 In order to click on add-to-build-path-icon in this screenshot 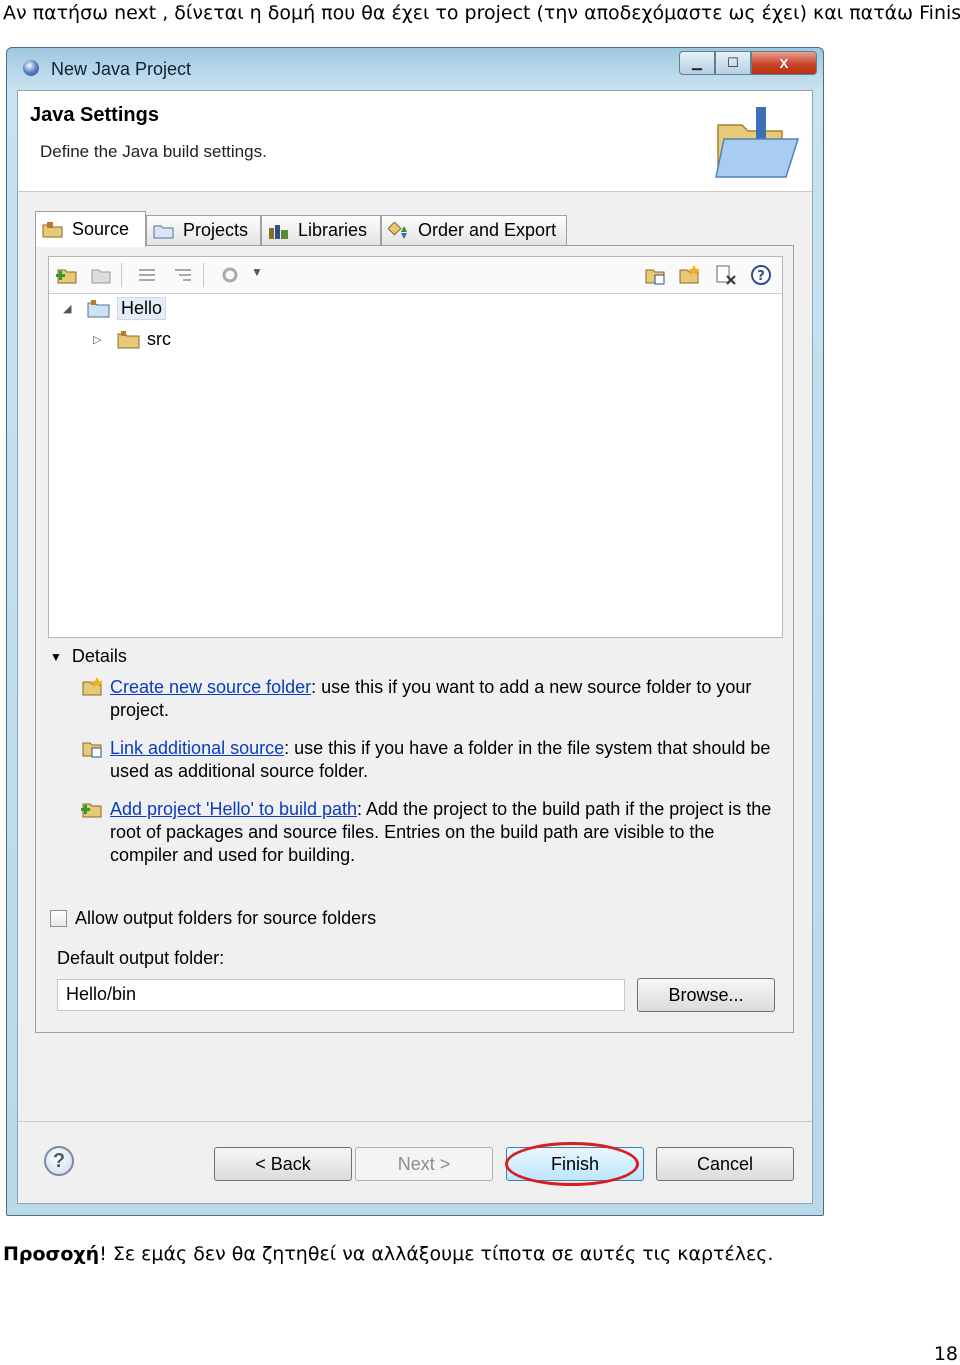, I will do `click(91, 810)`.